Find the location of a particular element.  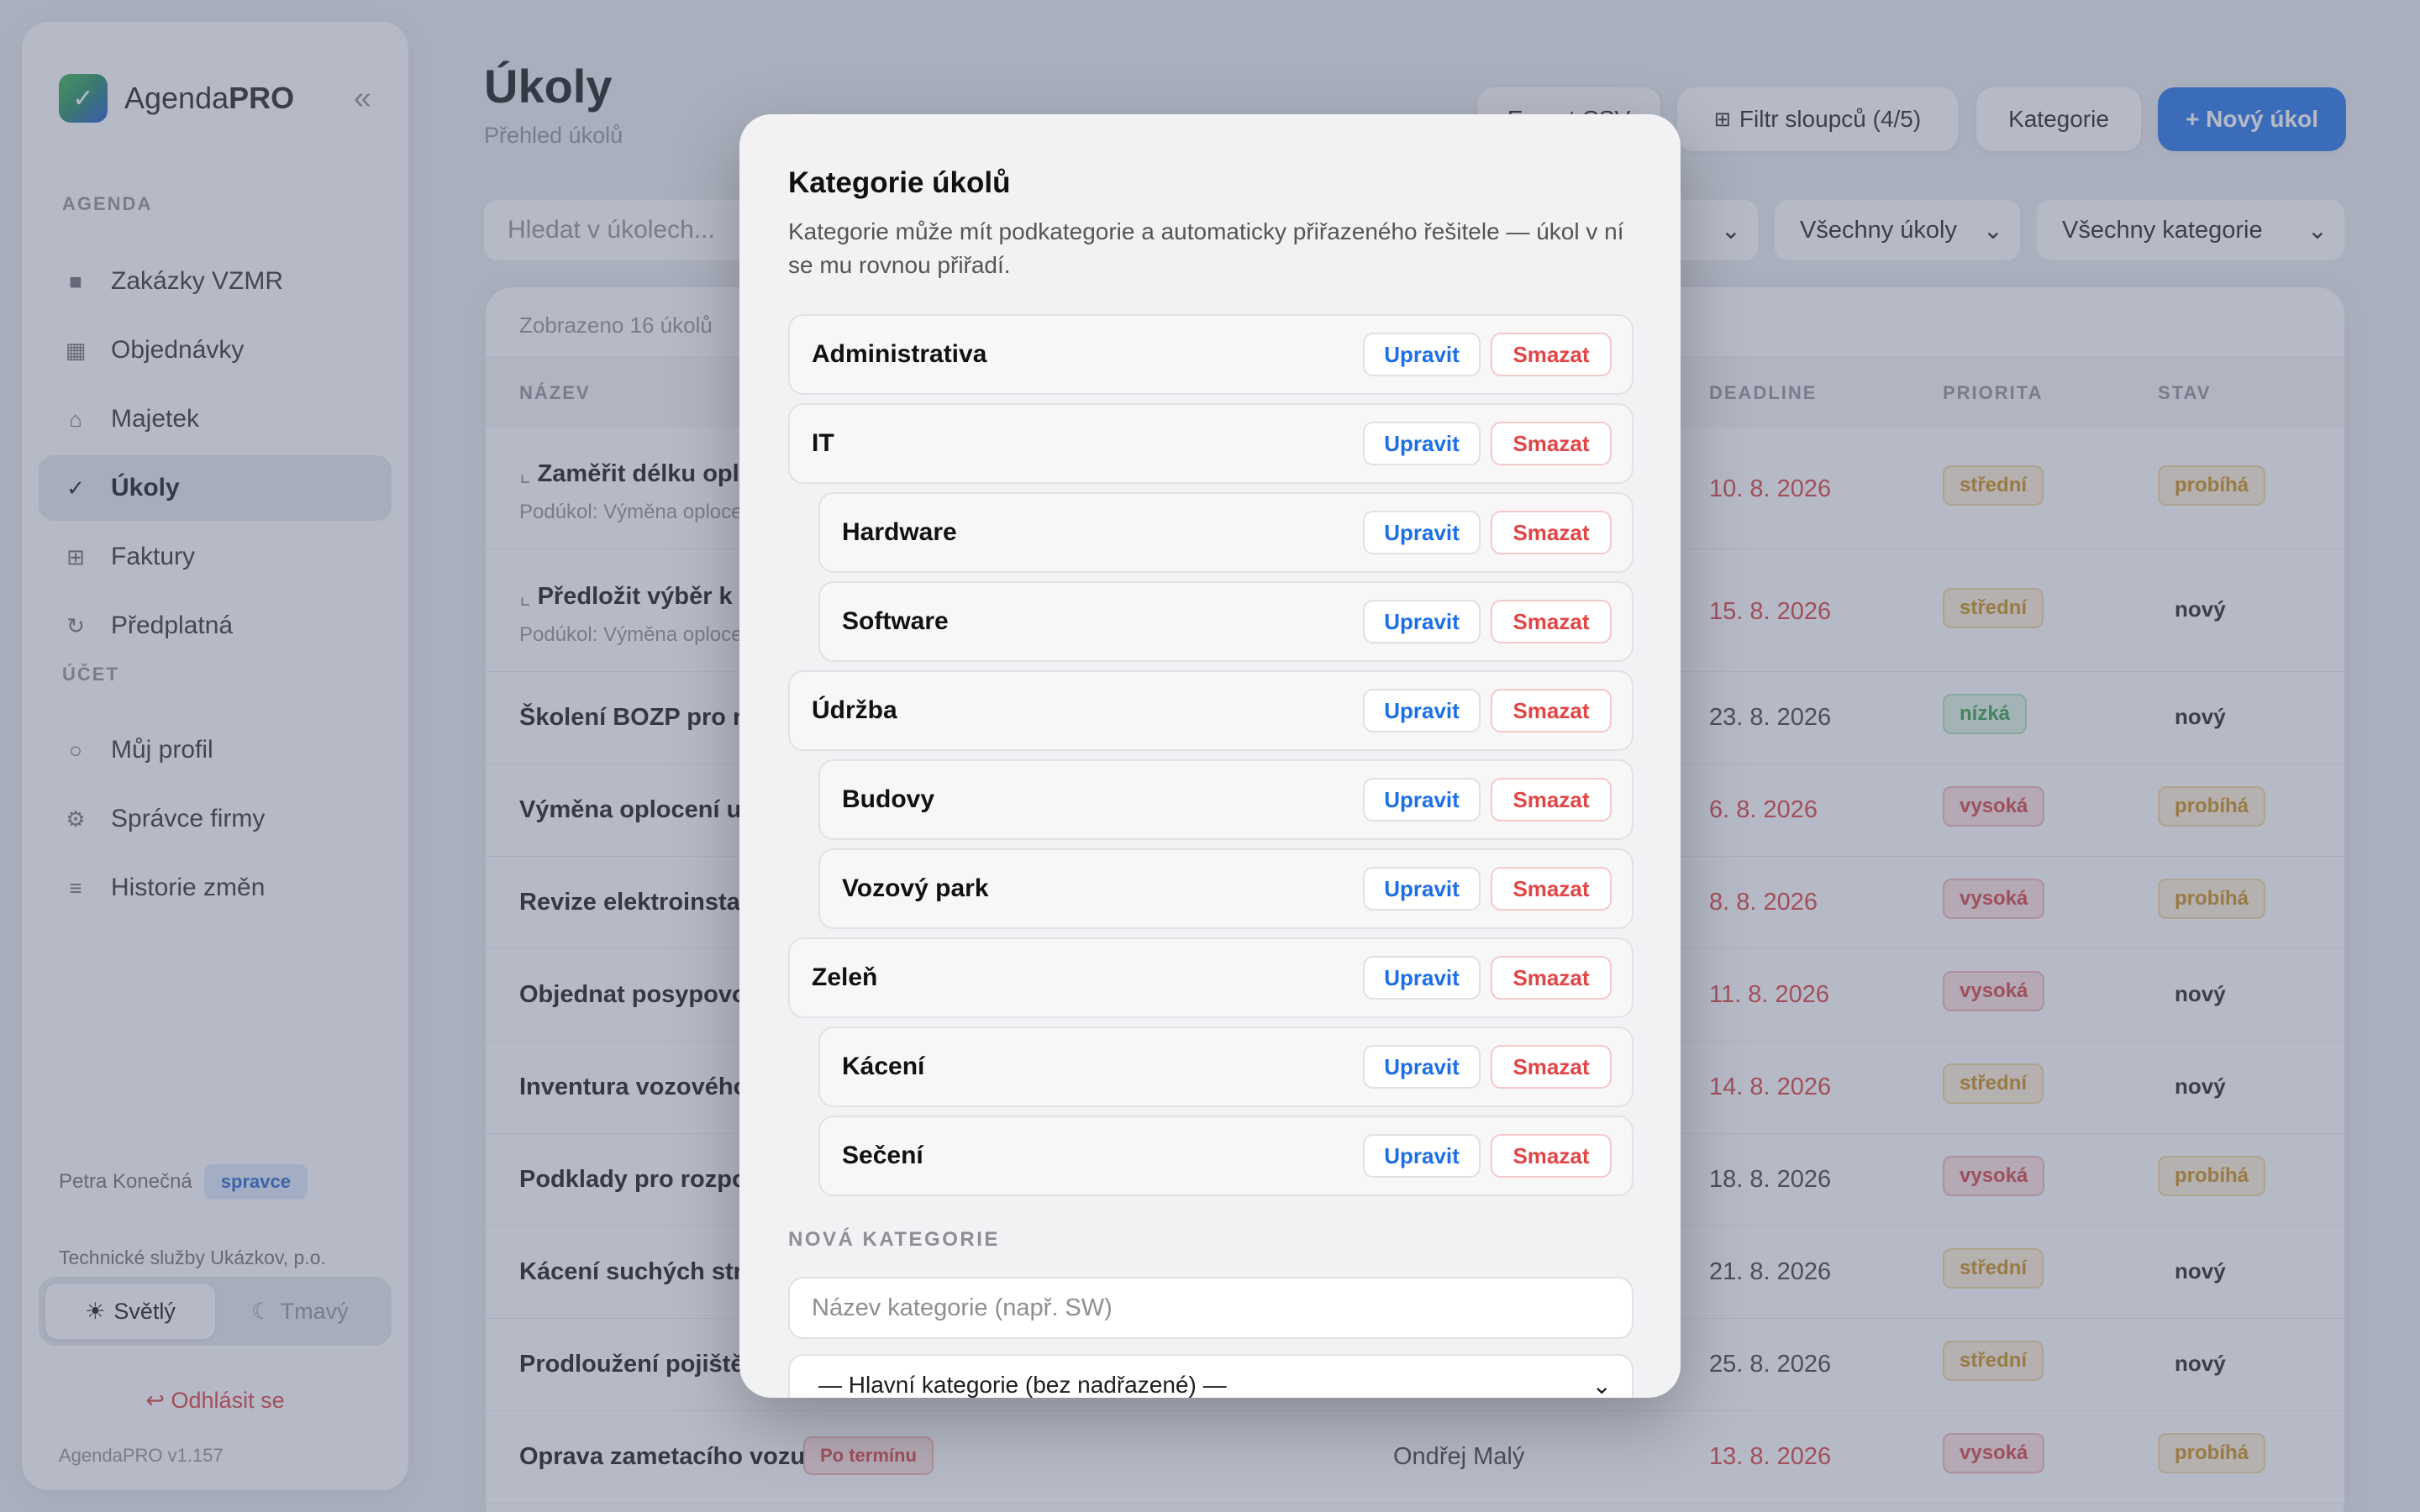

subcategory-row: Vozový park Upravit Smazat is located at coordinates (1226, 888).